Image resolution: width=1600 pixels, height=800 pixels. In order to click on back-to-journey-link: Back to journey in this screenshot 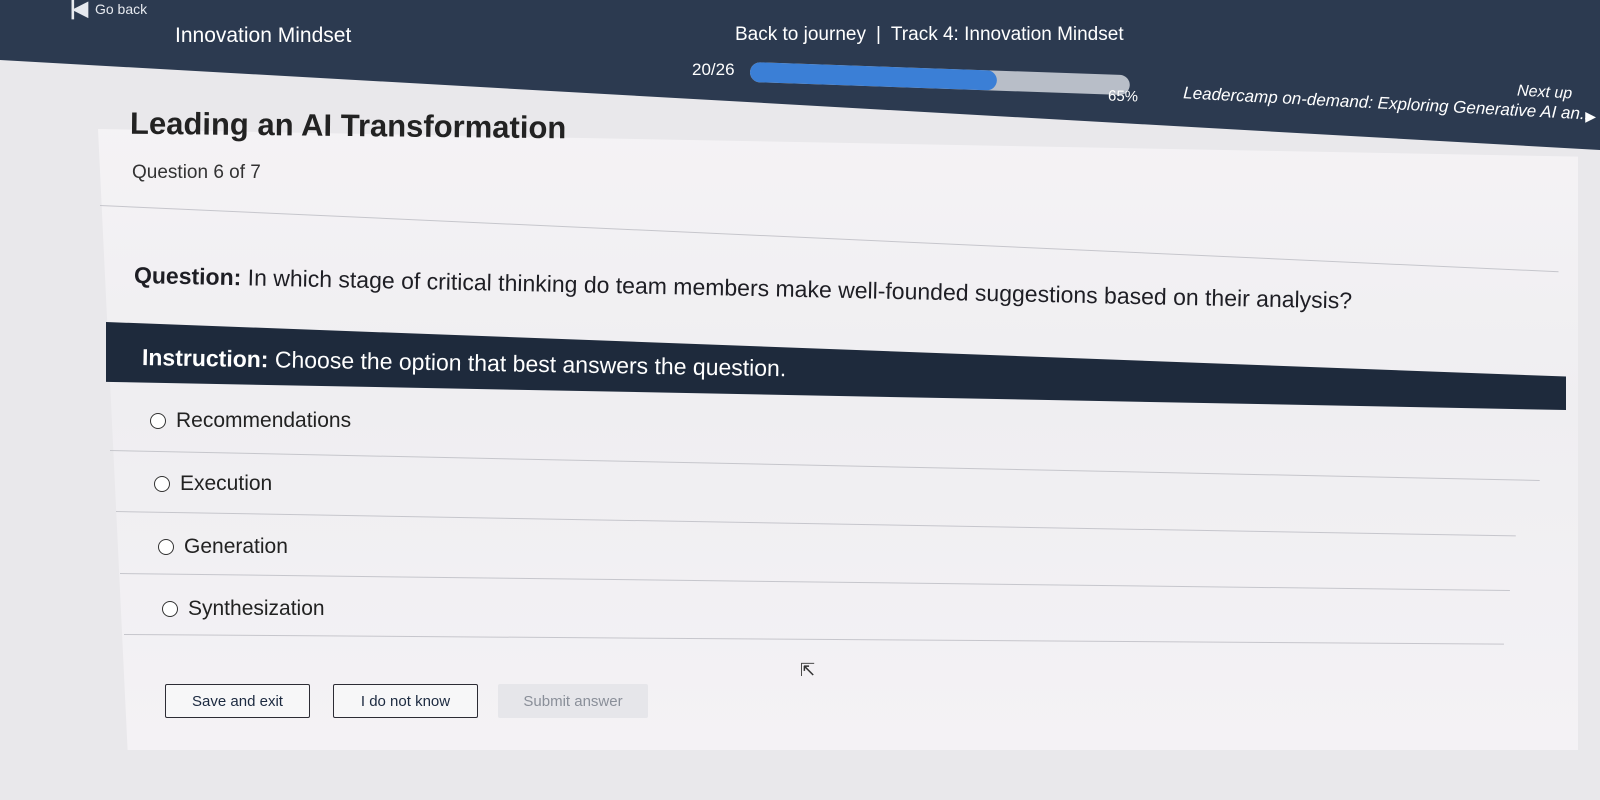, I will do `click(800, 35)`.